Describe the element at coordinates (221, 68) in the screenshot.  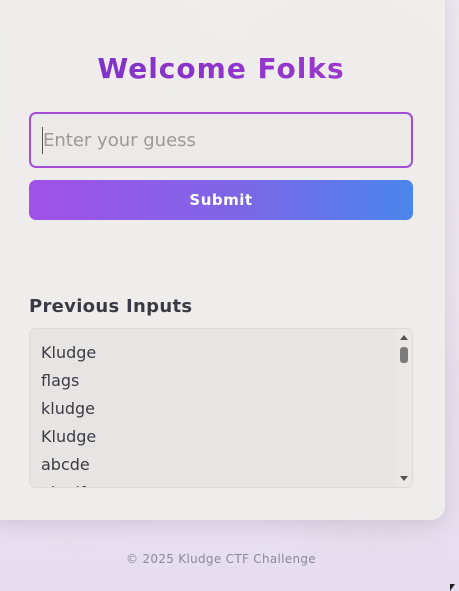
I see `page-title: Welcome Folks` at that location.